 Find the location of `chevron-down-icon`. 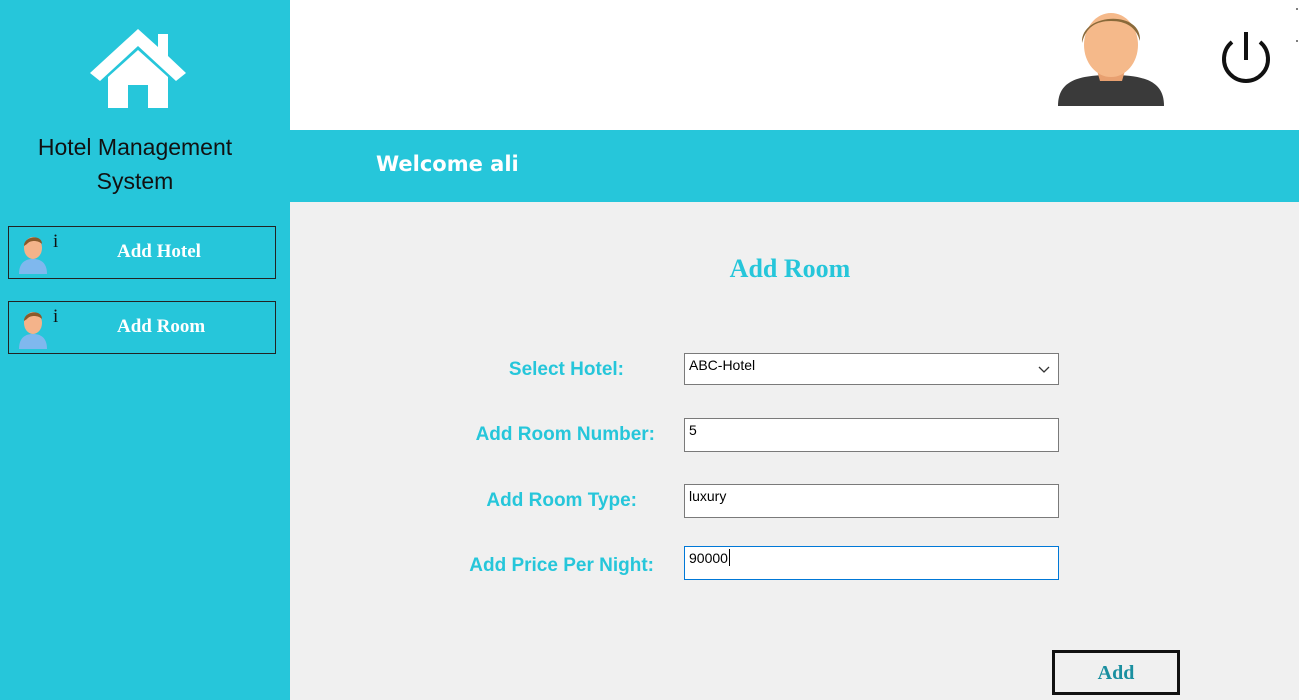

chevron-down-icon is located at coordinates (1044, 369).